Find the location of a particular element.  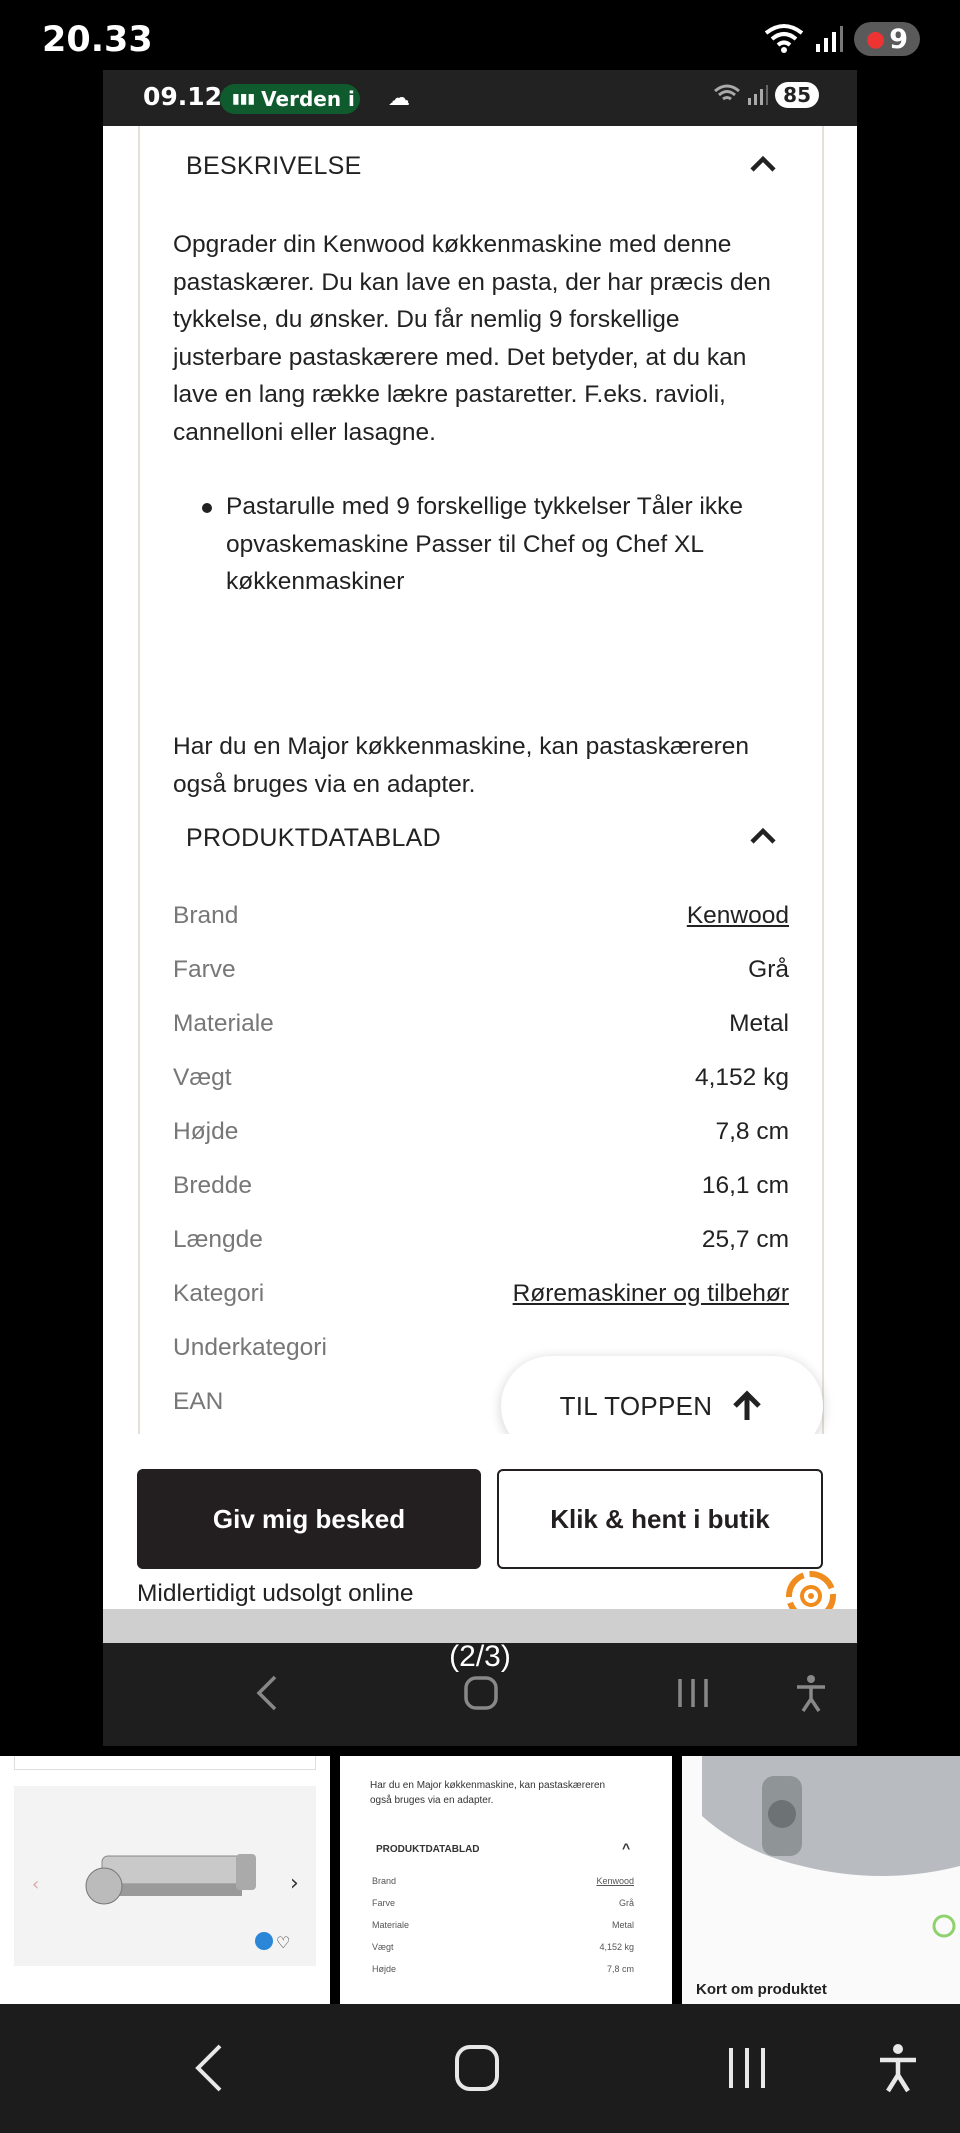

product-closeup-image: Kort om produktet is located at coordinates (821, 1880).